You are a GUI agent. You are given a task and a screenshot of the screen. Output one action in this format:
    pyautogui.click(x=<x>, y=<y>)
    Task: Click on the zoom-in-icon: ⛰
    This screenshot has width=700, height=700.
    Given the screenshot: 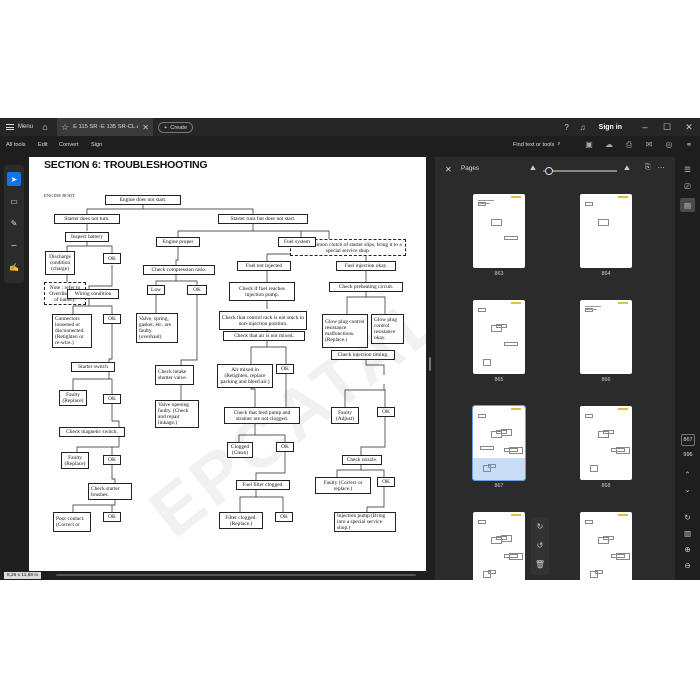 What is the action you would take?
    pyautogui.click(x=627, y=169)
    